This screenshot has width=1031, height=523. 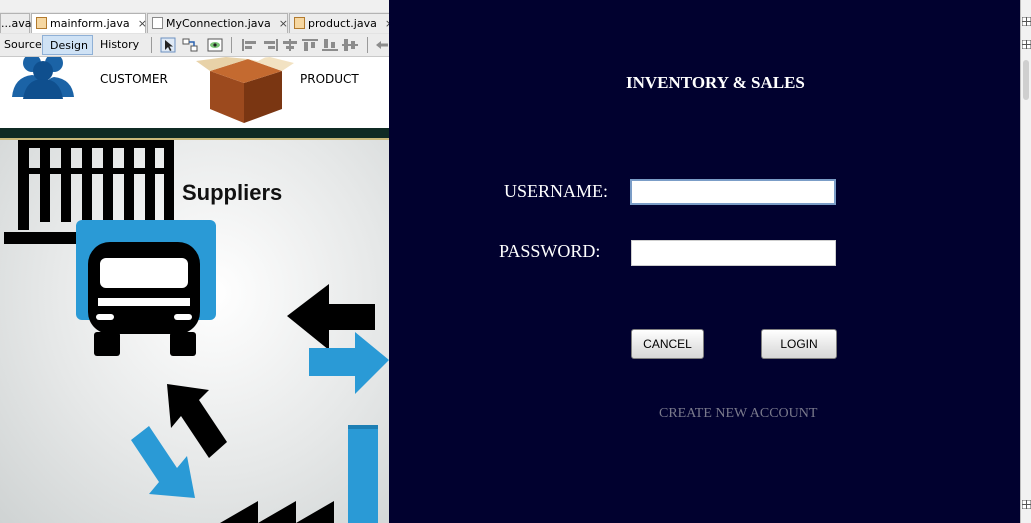 I want to click on cancel-button: CANCEL, so click(x=667, y=344).